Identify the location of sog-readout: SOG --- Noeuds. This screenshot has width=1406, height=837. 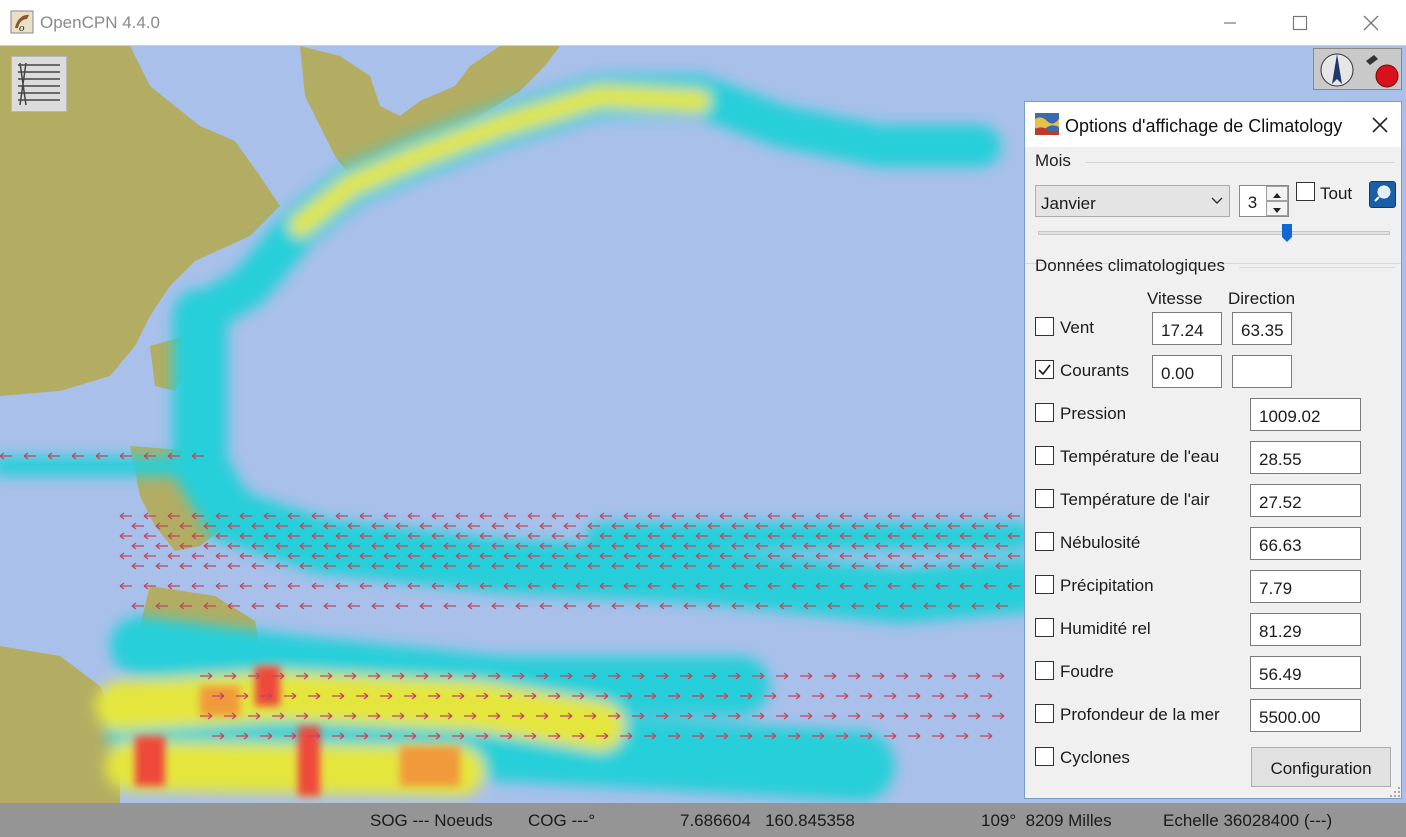
(431, 820).